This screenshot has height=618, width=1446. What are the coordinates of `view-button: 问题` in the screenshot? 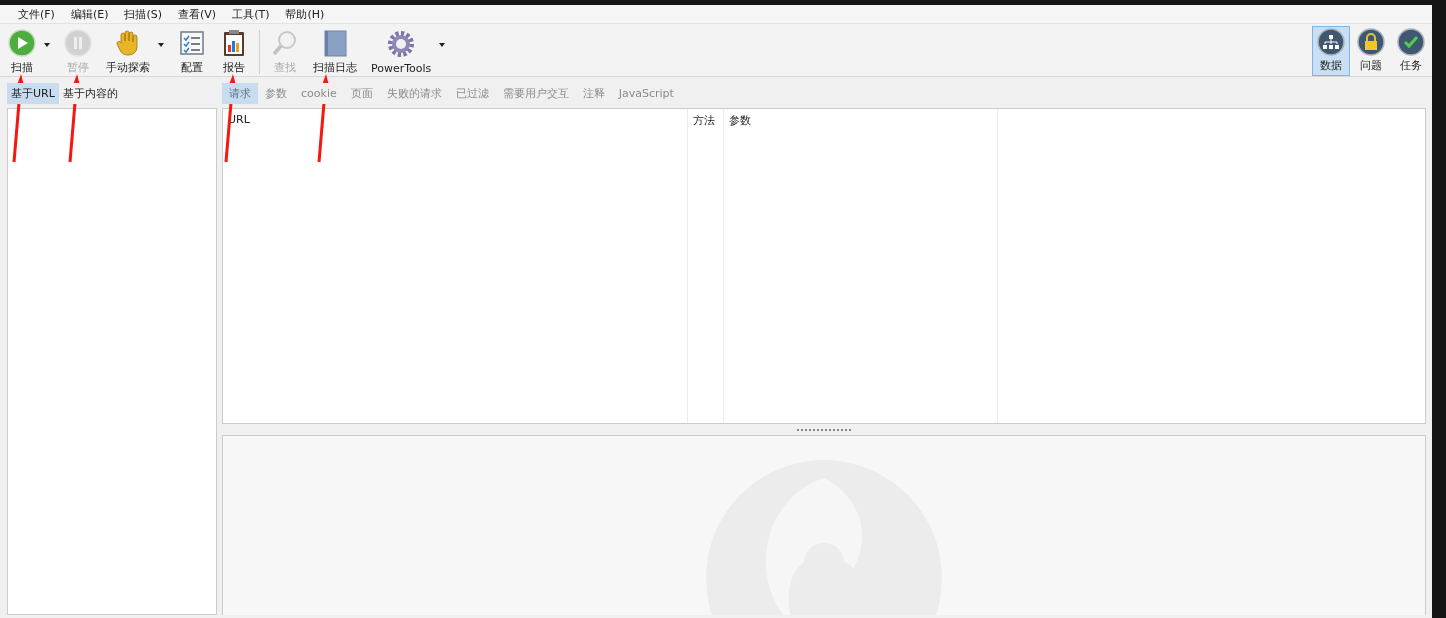 It's located at (1371, 51).